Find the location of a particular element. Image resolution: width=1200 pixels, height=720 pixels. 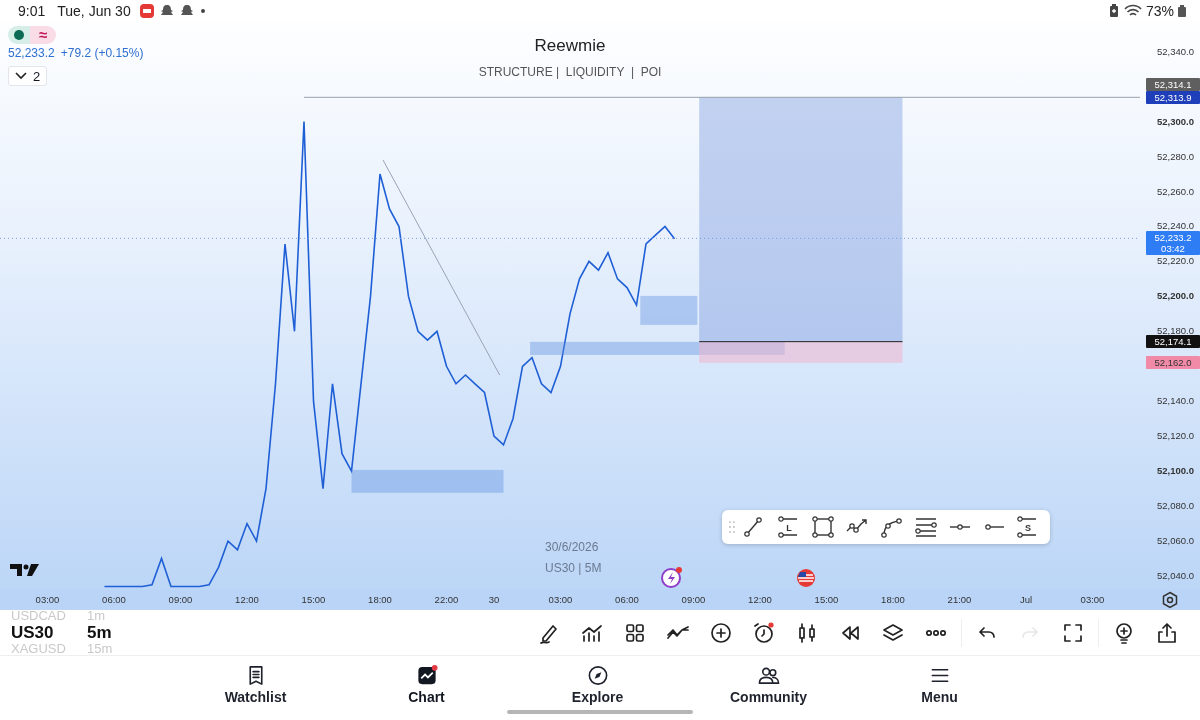

chart-title: Reewmie is located at coordinates (570, 46).